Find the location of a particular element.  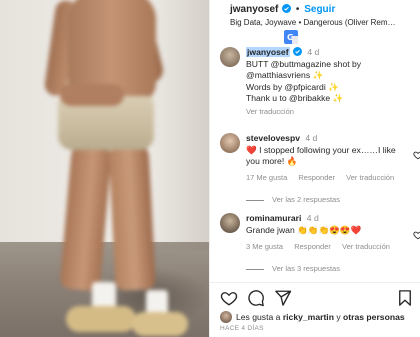

share-icon is located at coordinates (283, 298).